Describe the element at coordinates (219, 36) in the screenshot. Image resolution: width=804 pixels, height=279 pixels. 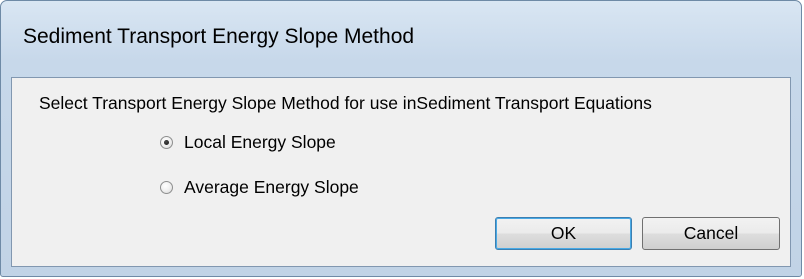
I see `window-title: Sediment Transport Energy Slope Method` at that location.